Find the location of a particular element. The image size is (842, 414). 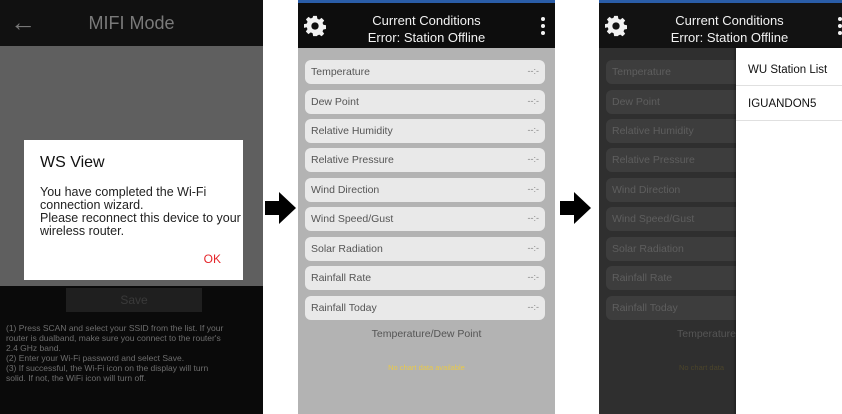

condition-row: Dew Point --:- is located at coordinates (425, 102).